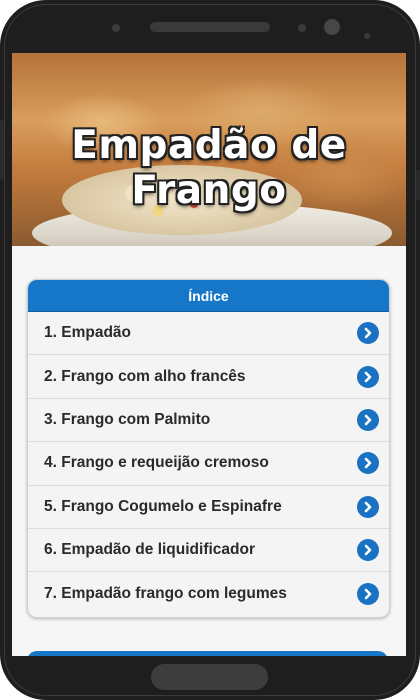 The width and height of the screenshot is (420, 700). I want to click on index-item-6: 6. Empadão de liquidificador, so click(208, 551).